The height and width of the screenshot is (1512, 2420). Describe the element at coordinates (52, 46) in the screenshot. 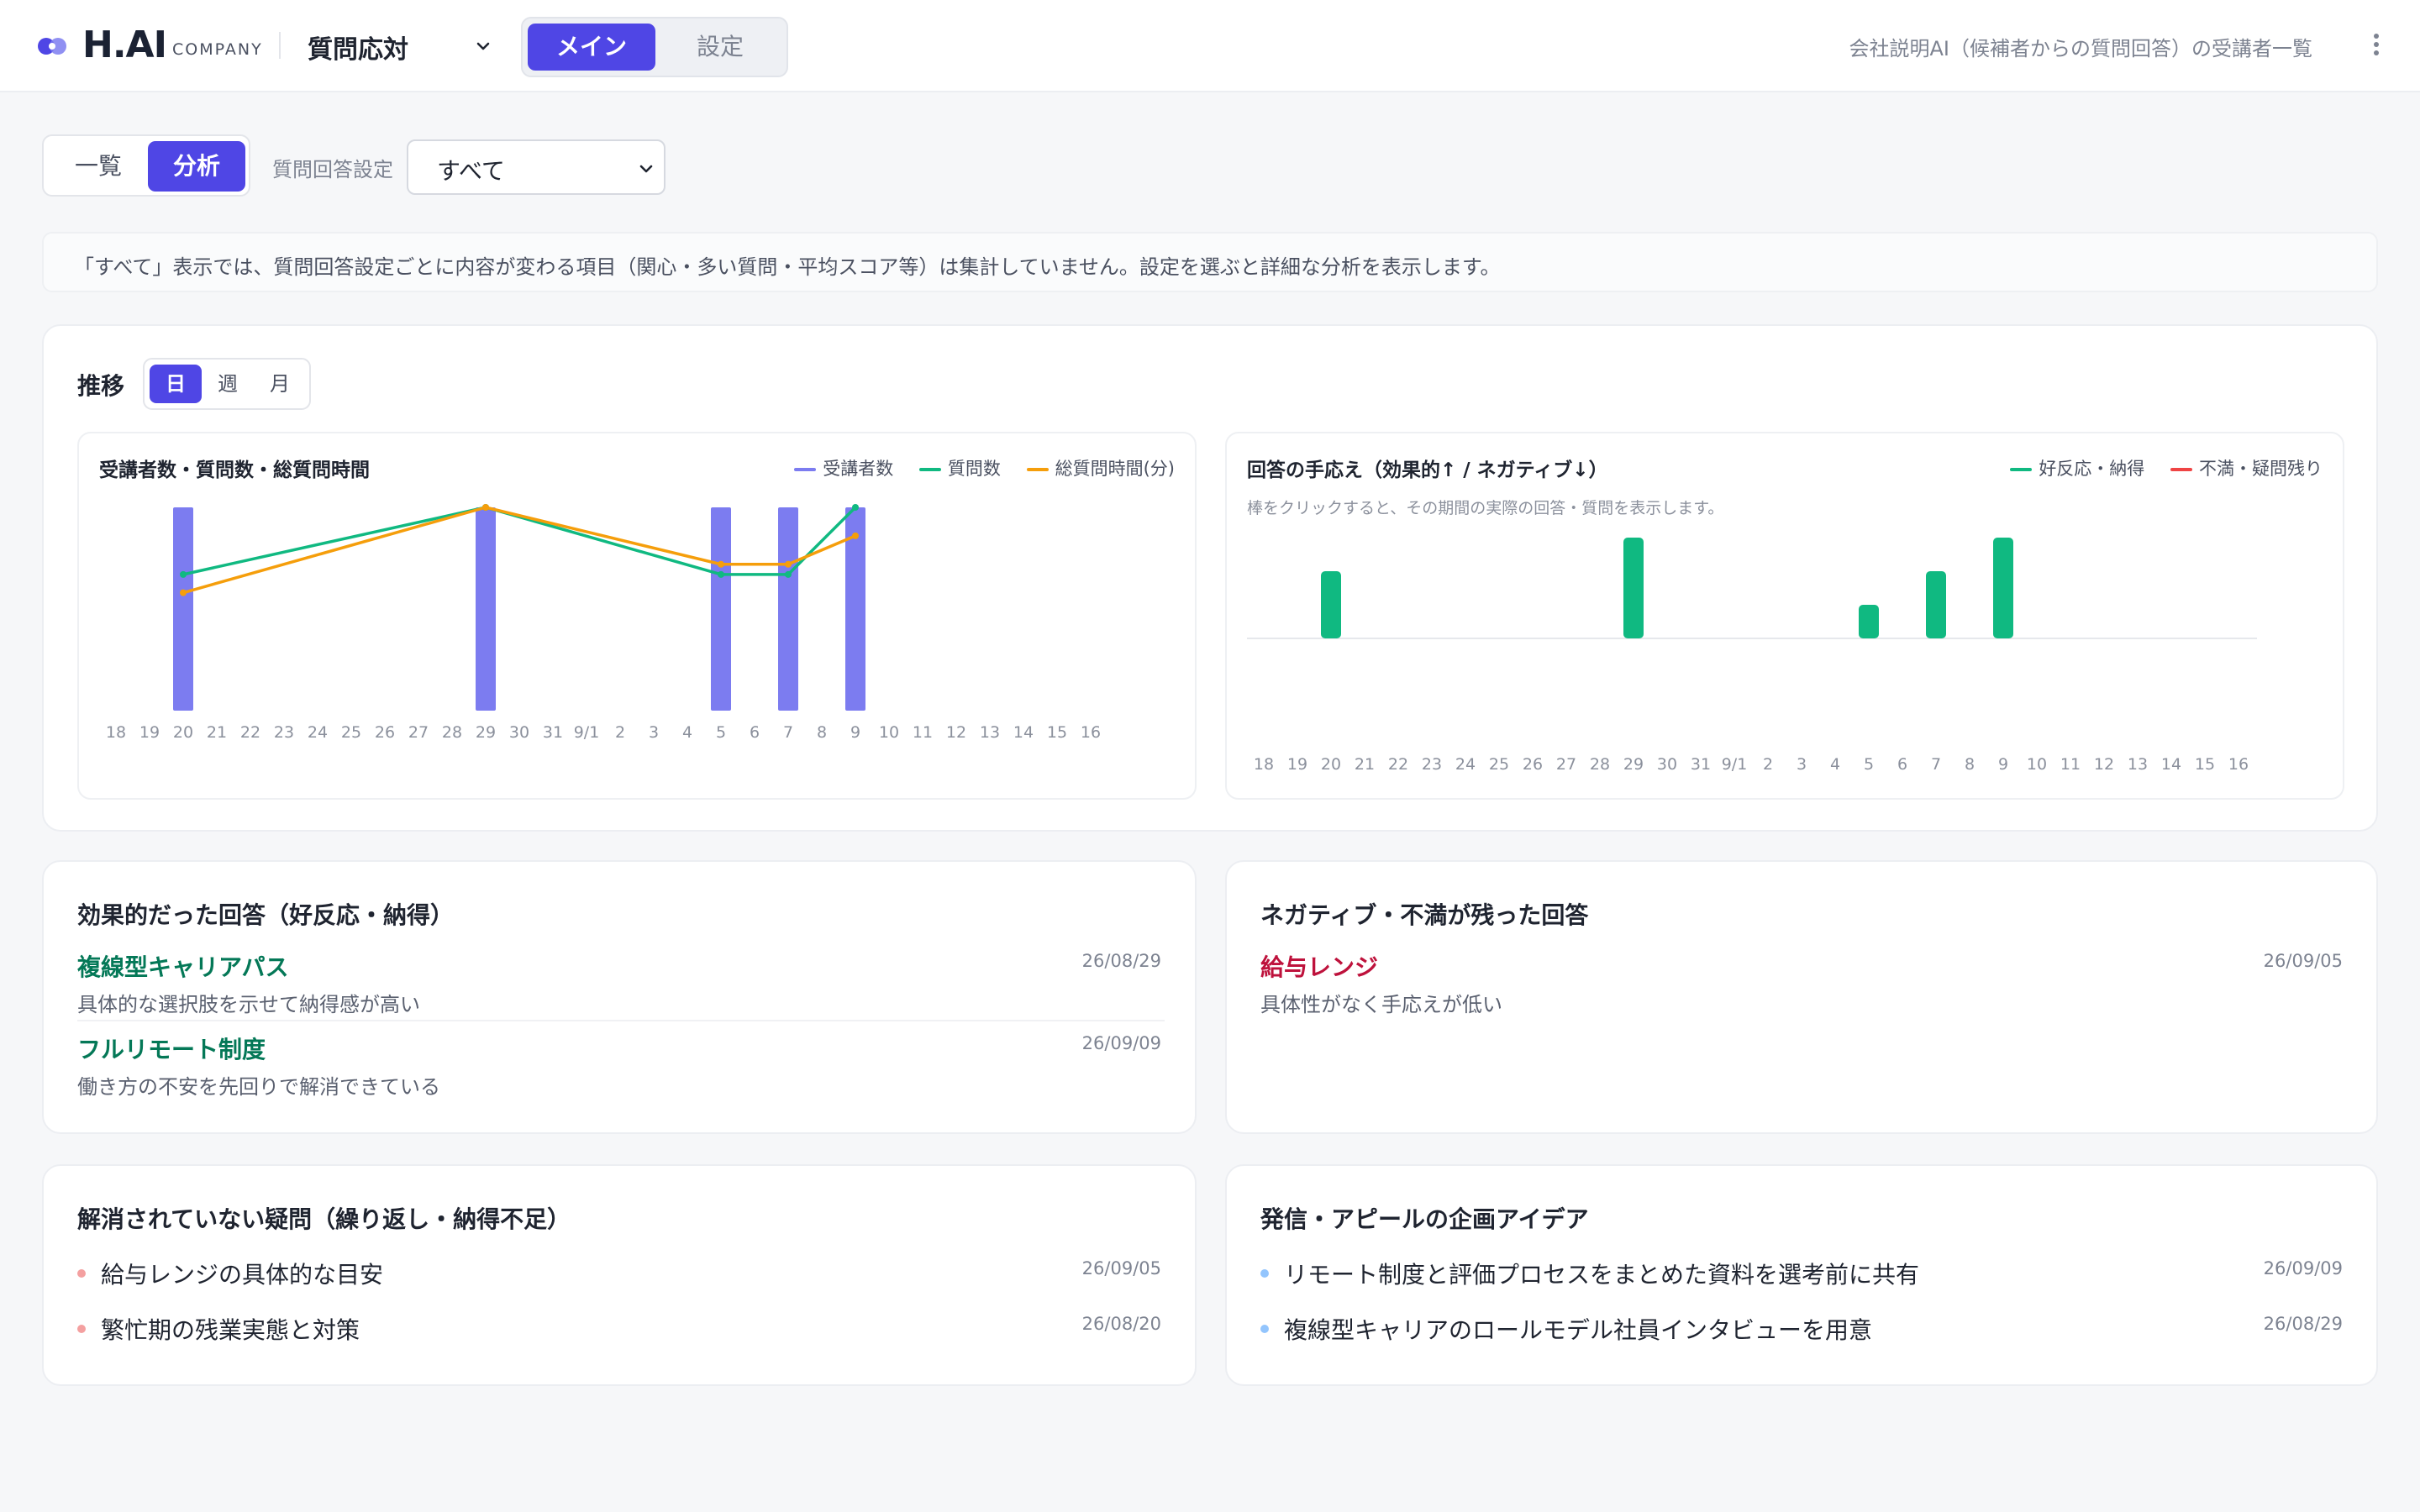

I see `logo-icon` at that location.